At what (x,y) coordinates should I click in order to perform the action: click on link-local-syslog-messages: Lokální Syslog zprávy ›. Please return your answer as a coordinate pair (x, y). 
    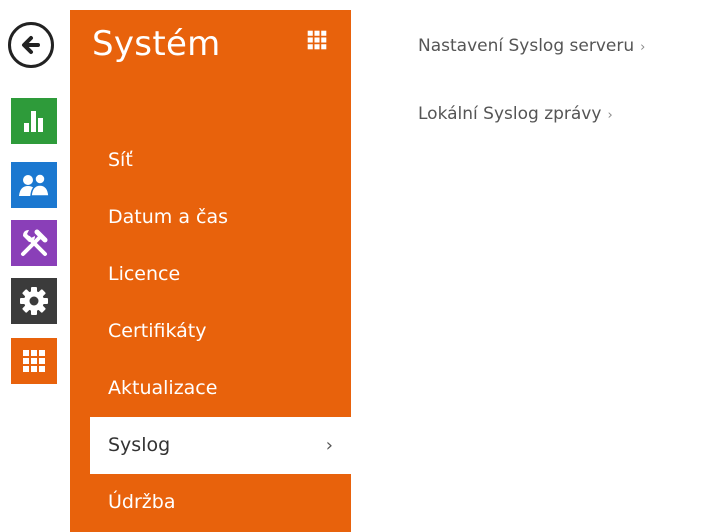
    Looking at the image, I should click on (531, 114).